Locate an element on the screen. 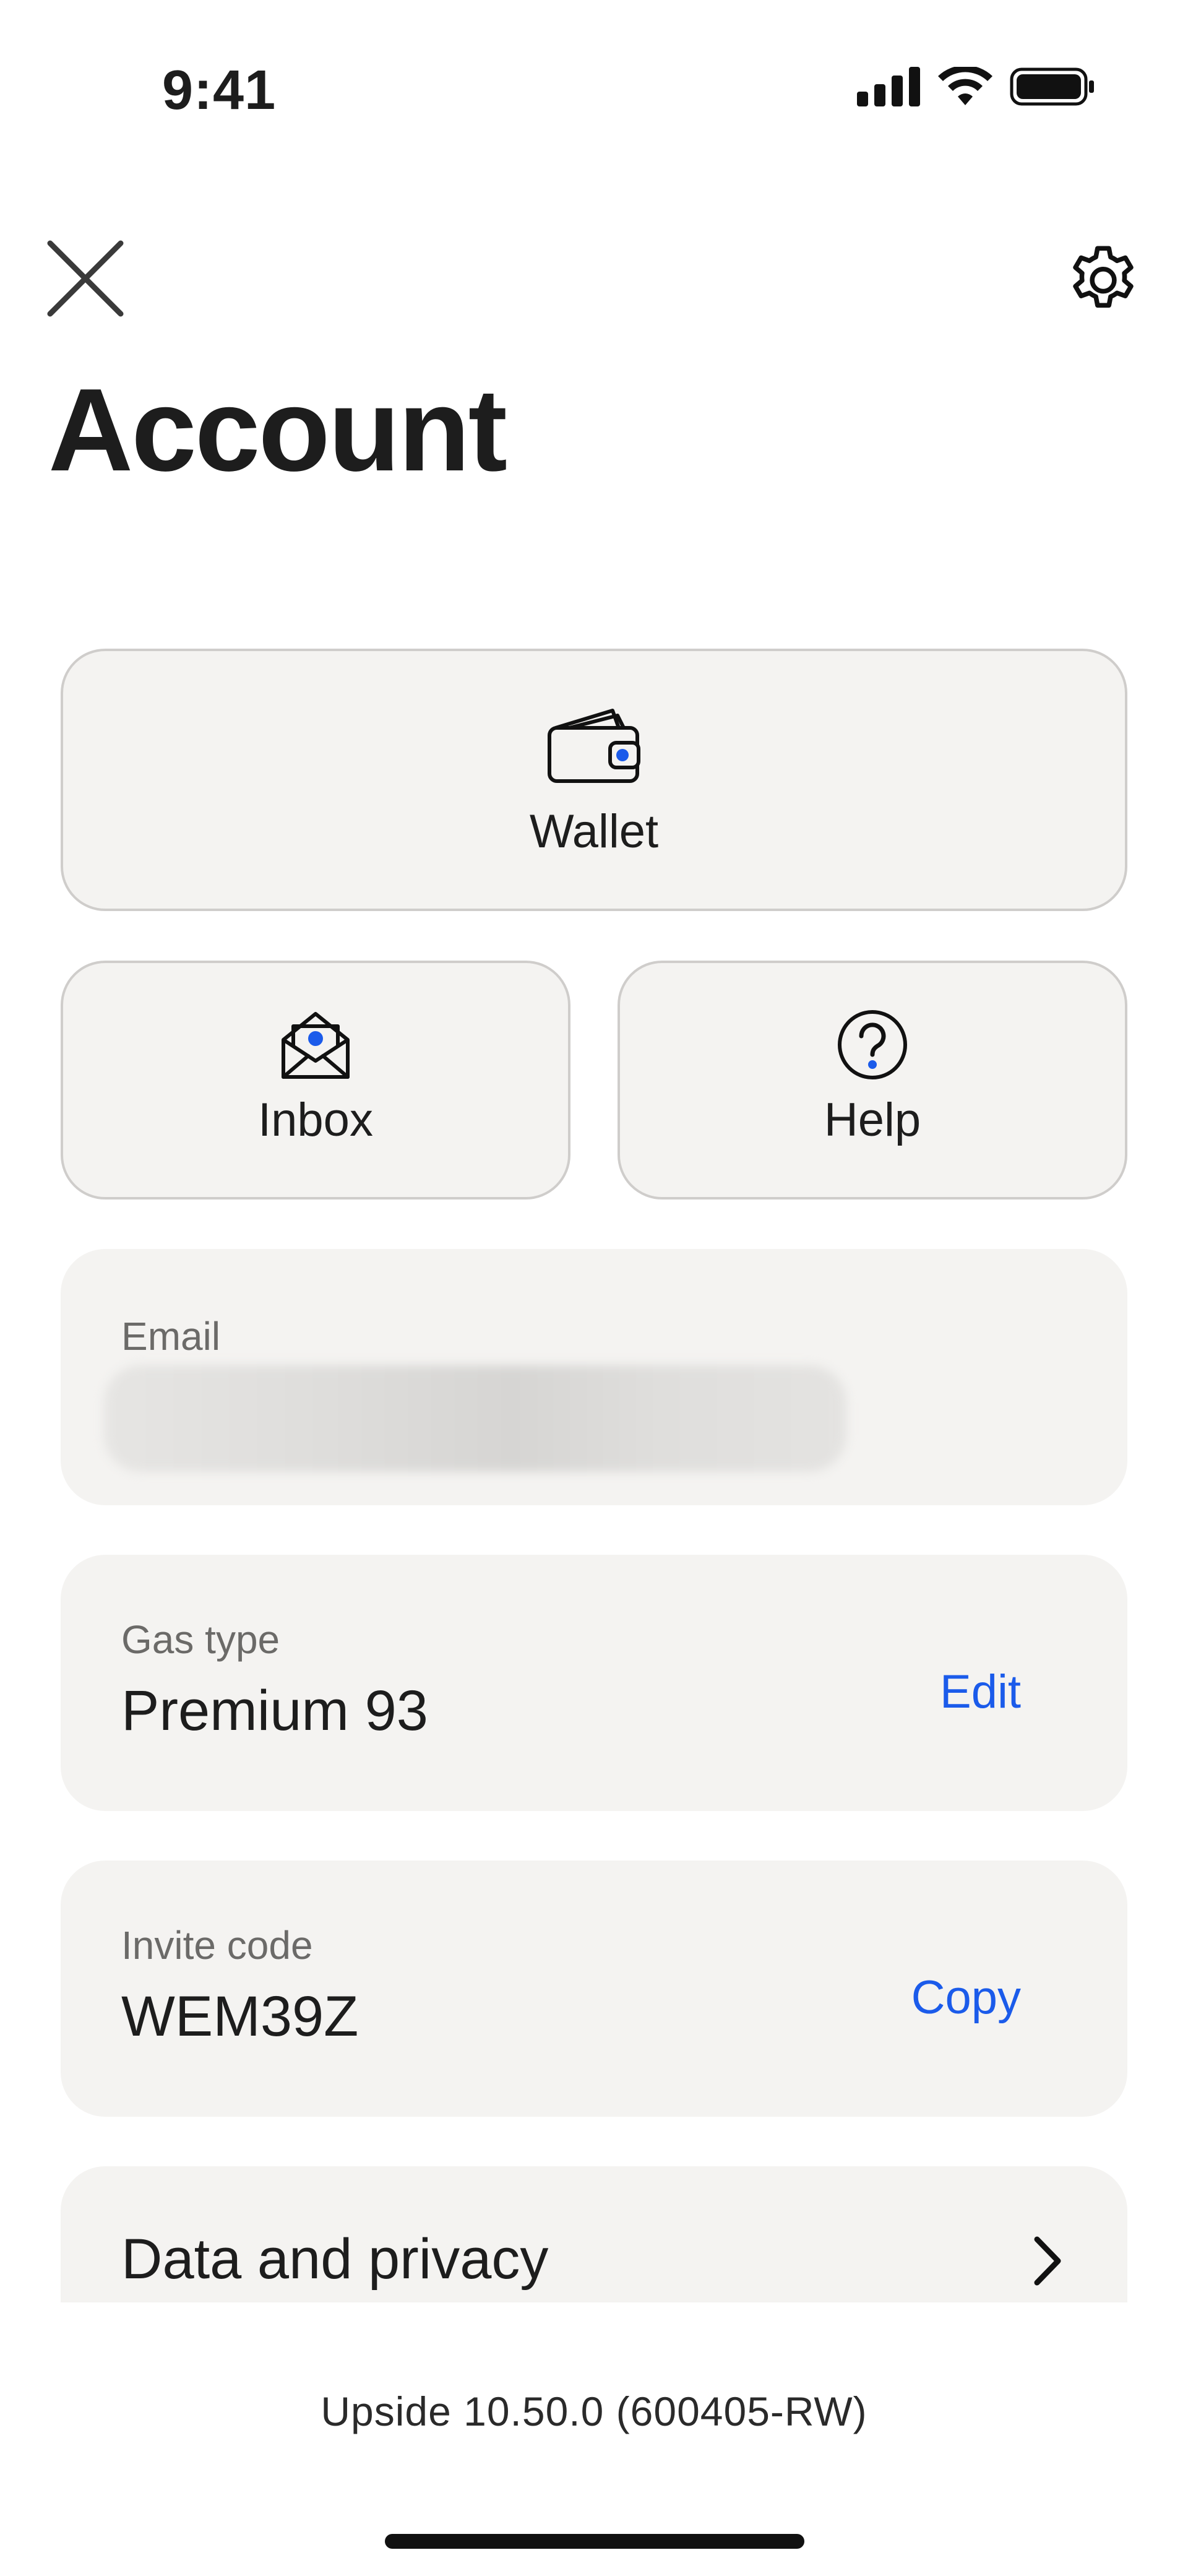 This screenshot has height=2576, width=1188. question-circle-icon is located at coordinates (873, 1044).